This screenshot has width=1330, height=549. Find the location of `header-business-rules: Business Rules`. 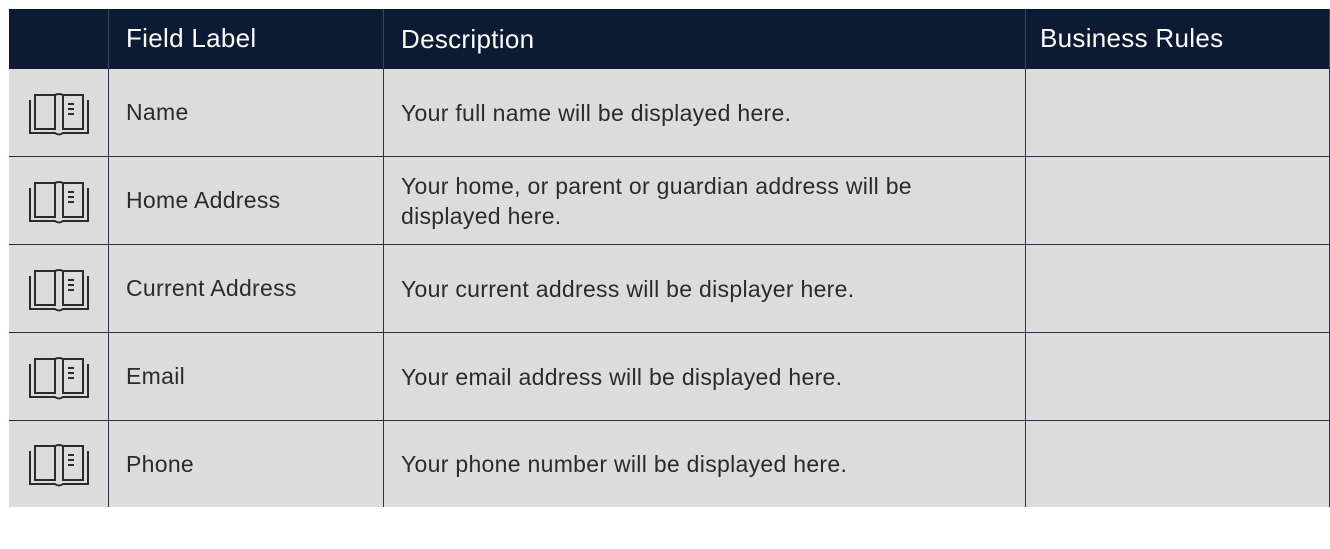

header-business-rules: Business Rules is located at coordinates (1178, 39).